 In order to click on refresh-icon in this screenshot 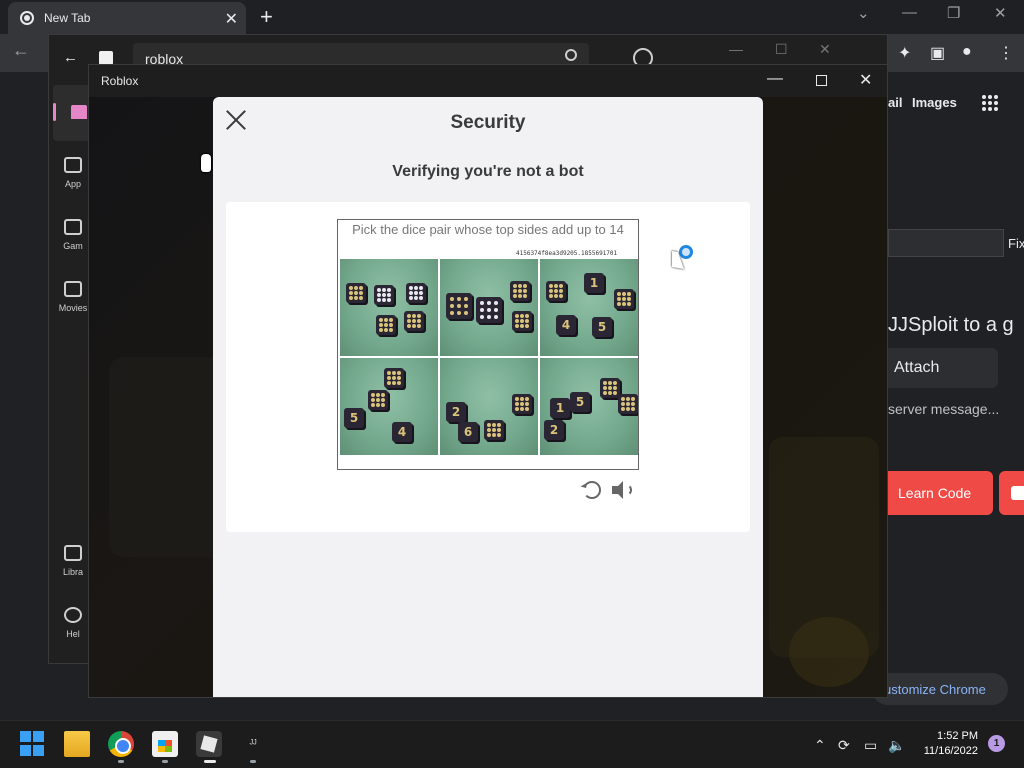, I will do `click(592, 490)`.